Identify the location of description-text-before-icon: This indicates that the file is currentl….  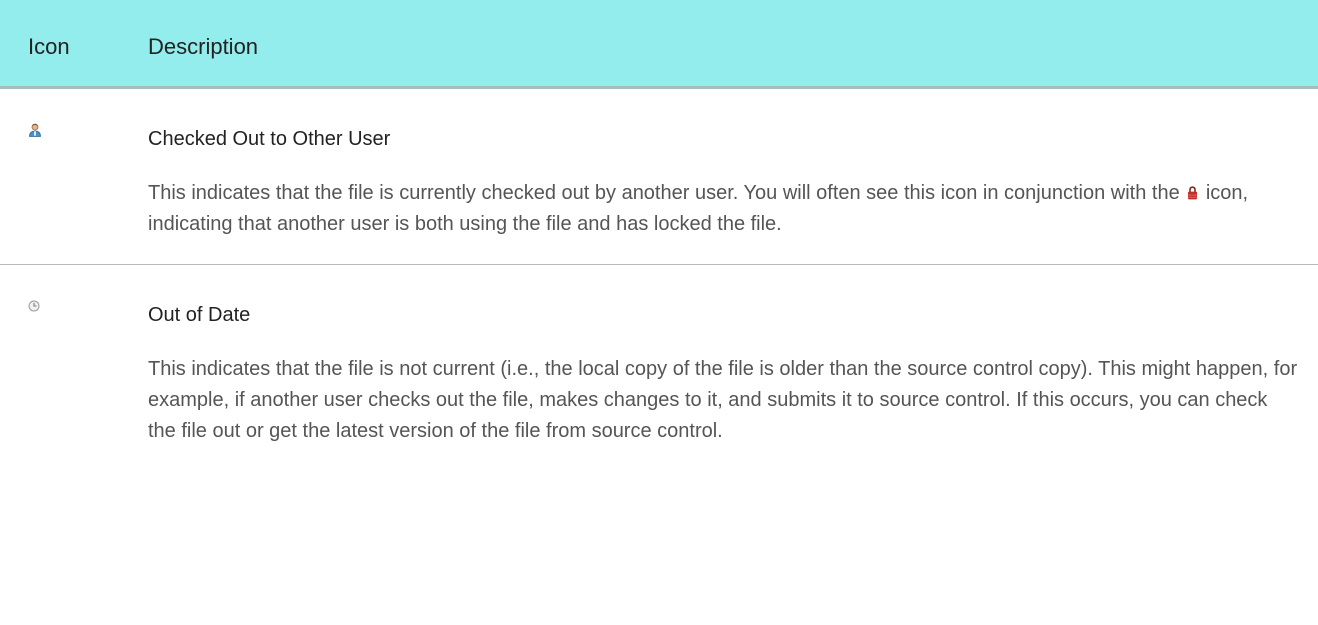
(664, 192).